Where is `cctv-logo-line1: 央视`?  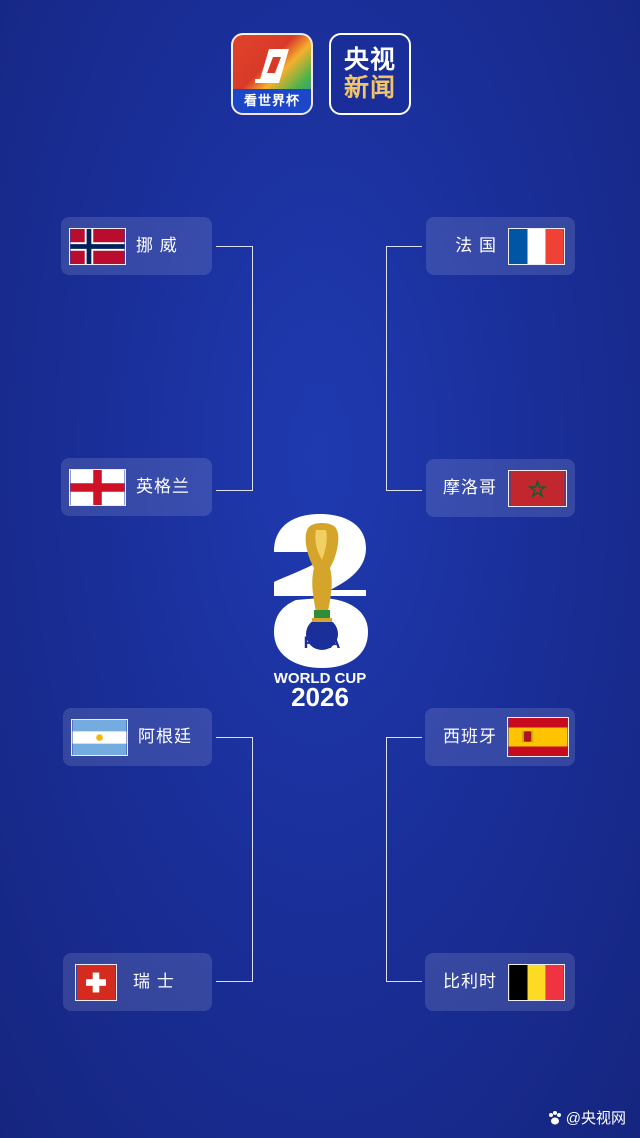
cctv-logo-line1: 央视 is located at coordinates (369, 60).